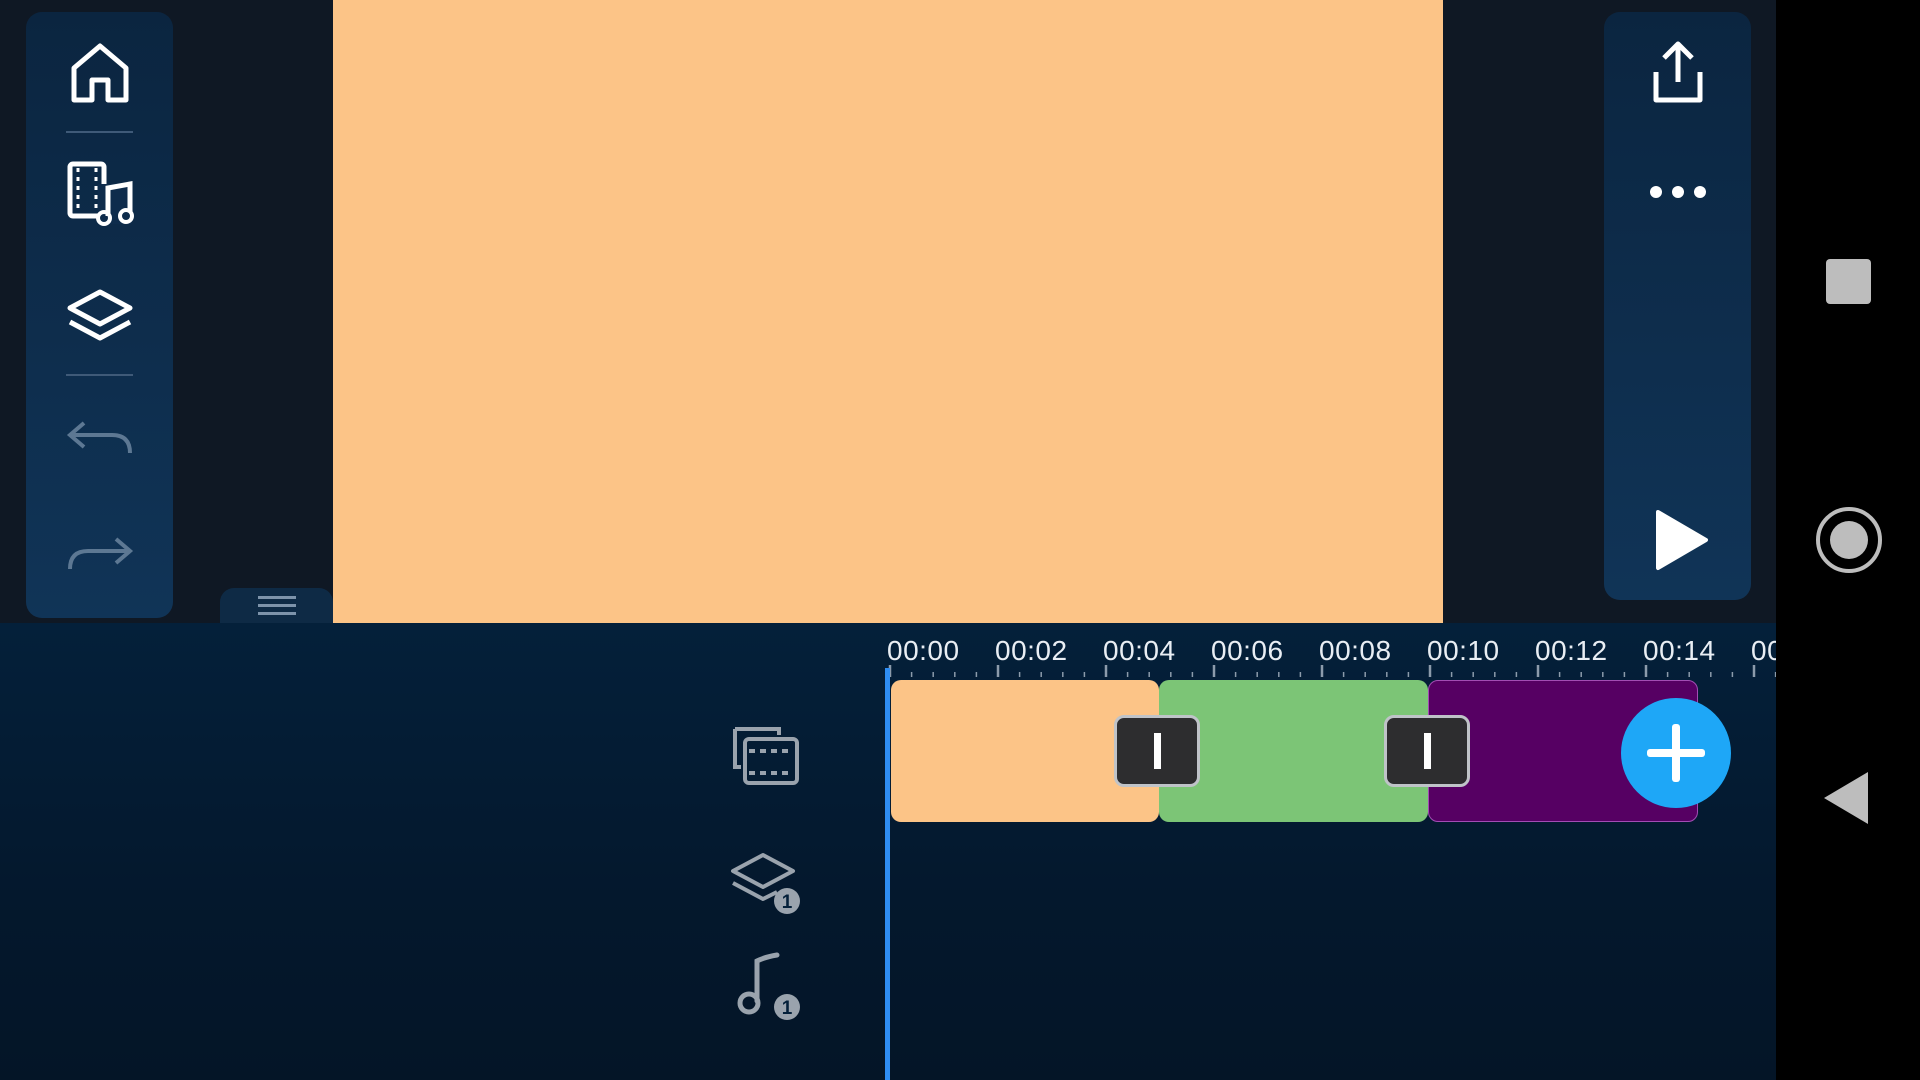 The height and width of the screenshot is (1080, 1920). I want to click on playhead, so click(887, 874).